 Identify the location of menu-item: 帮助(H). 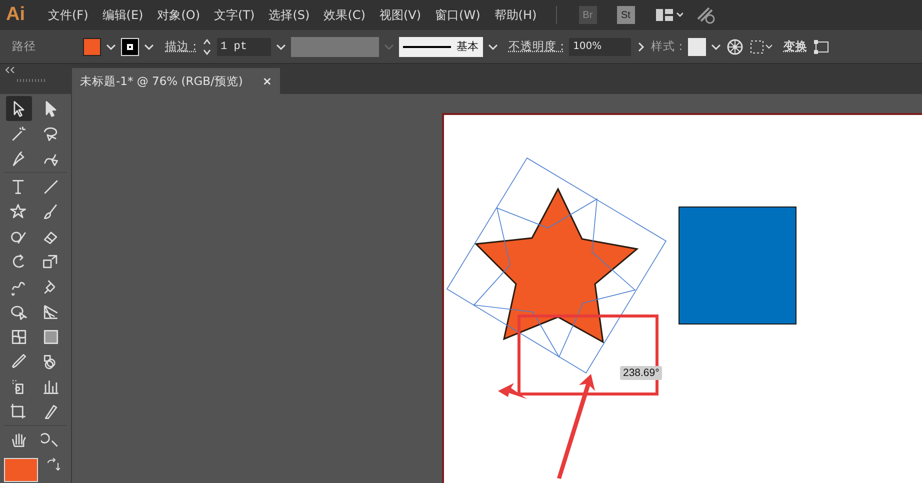
(515, 15).